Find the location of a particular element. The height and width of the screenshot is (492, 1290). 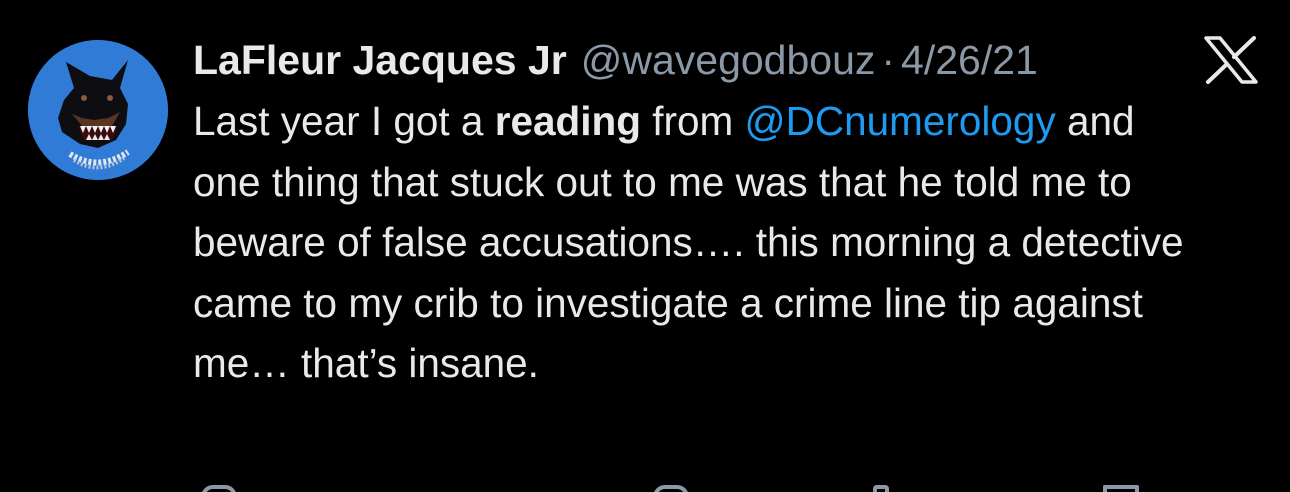

tweet-text-part: from is located at coordinates (692, 121).